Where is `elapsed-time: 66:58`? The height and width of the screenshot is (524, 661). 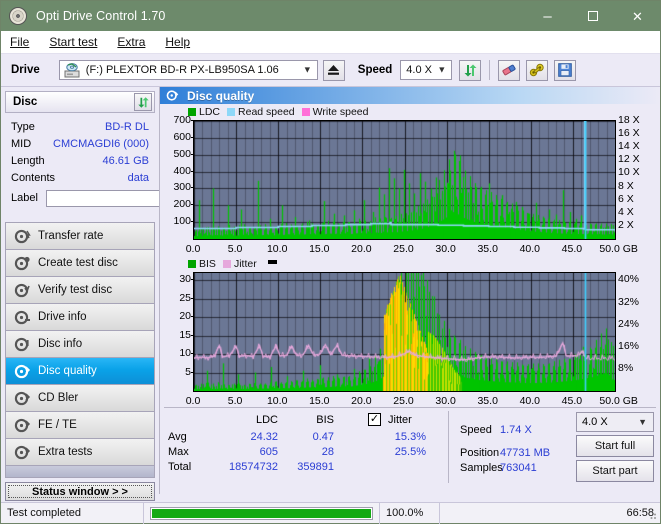 elapsed-time: 66:58 is located at coordinates (640, 513).